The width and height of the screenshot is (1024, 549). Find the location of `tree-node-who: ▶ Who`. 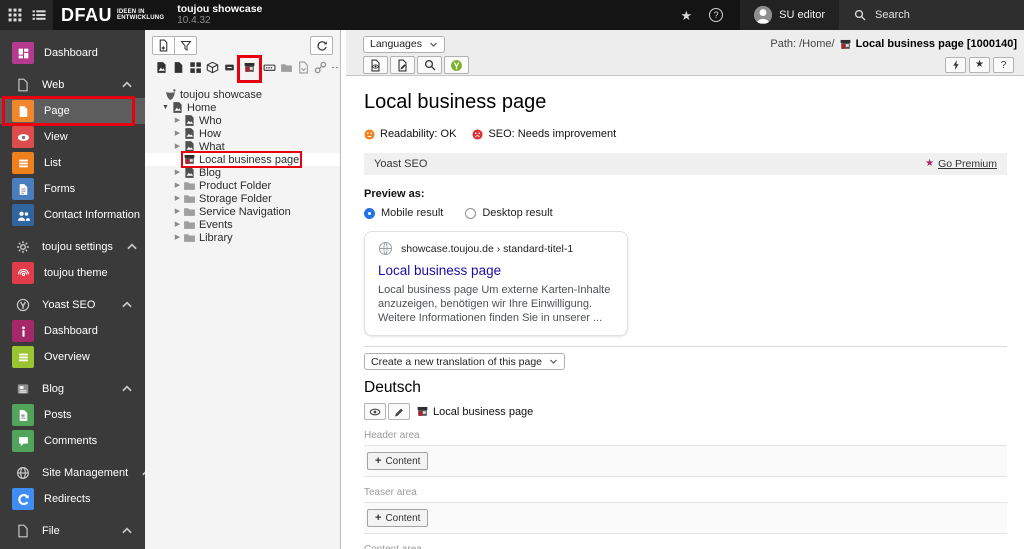

tree-node-who: ▶ Who is located at coordinates (242, 120).